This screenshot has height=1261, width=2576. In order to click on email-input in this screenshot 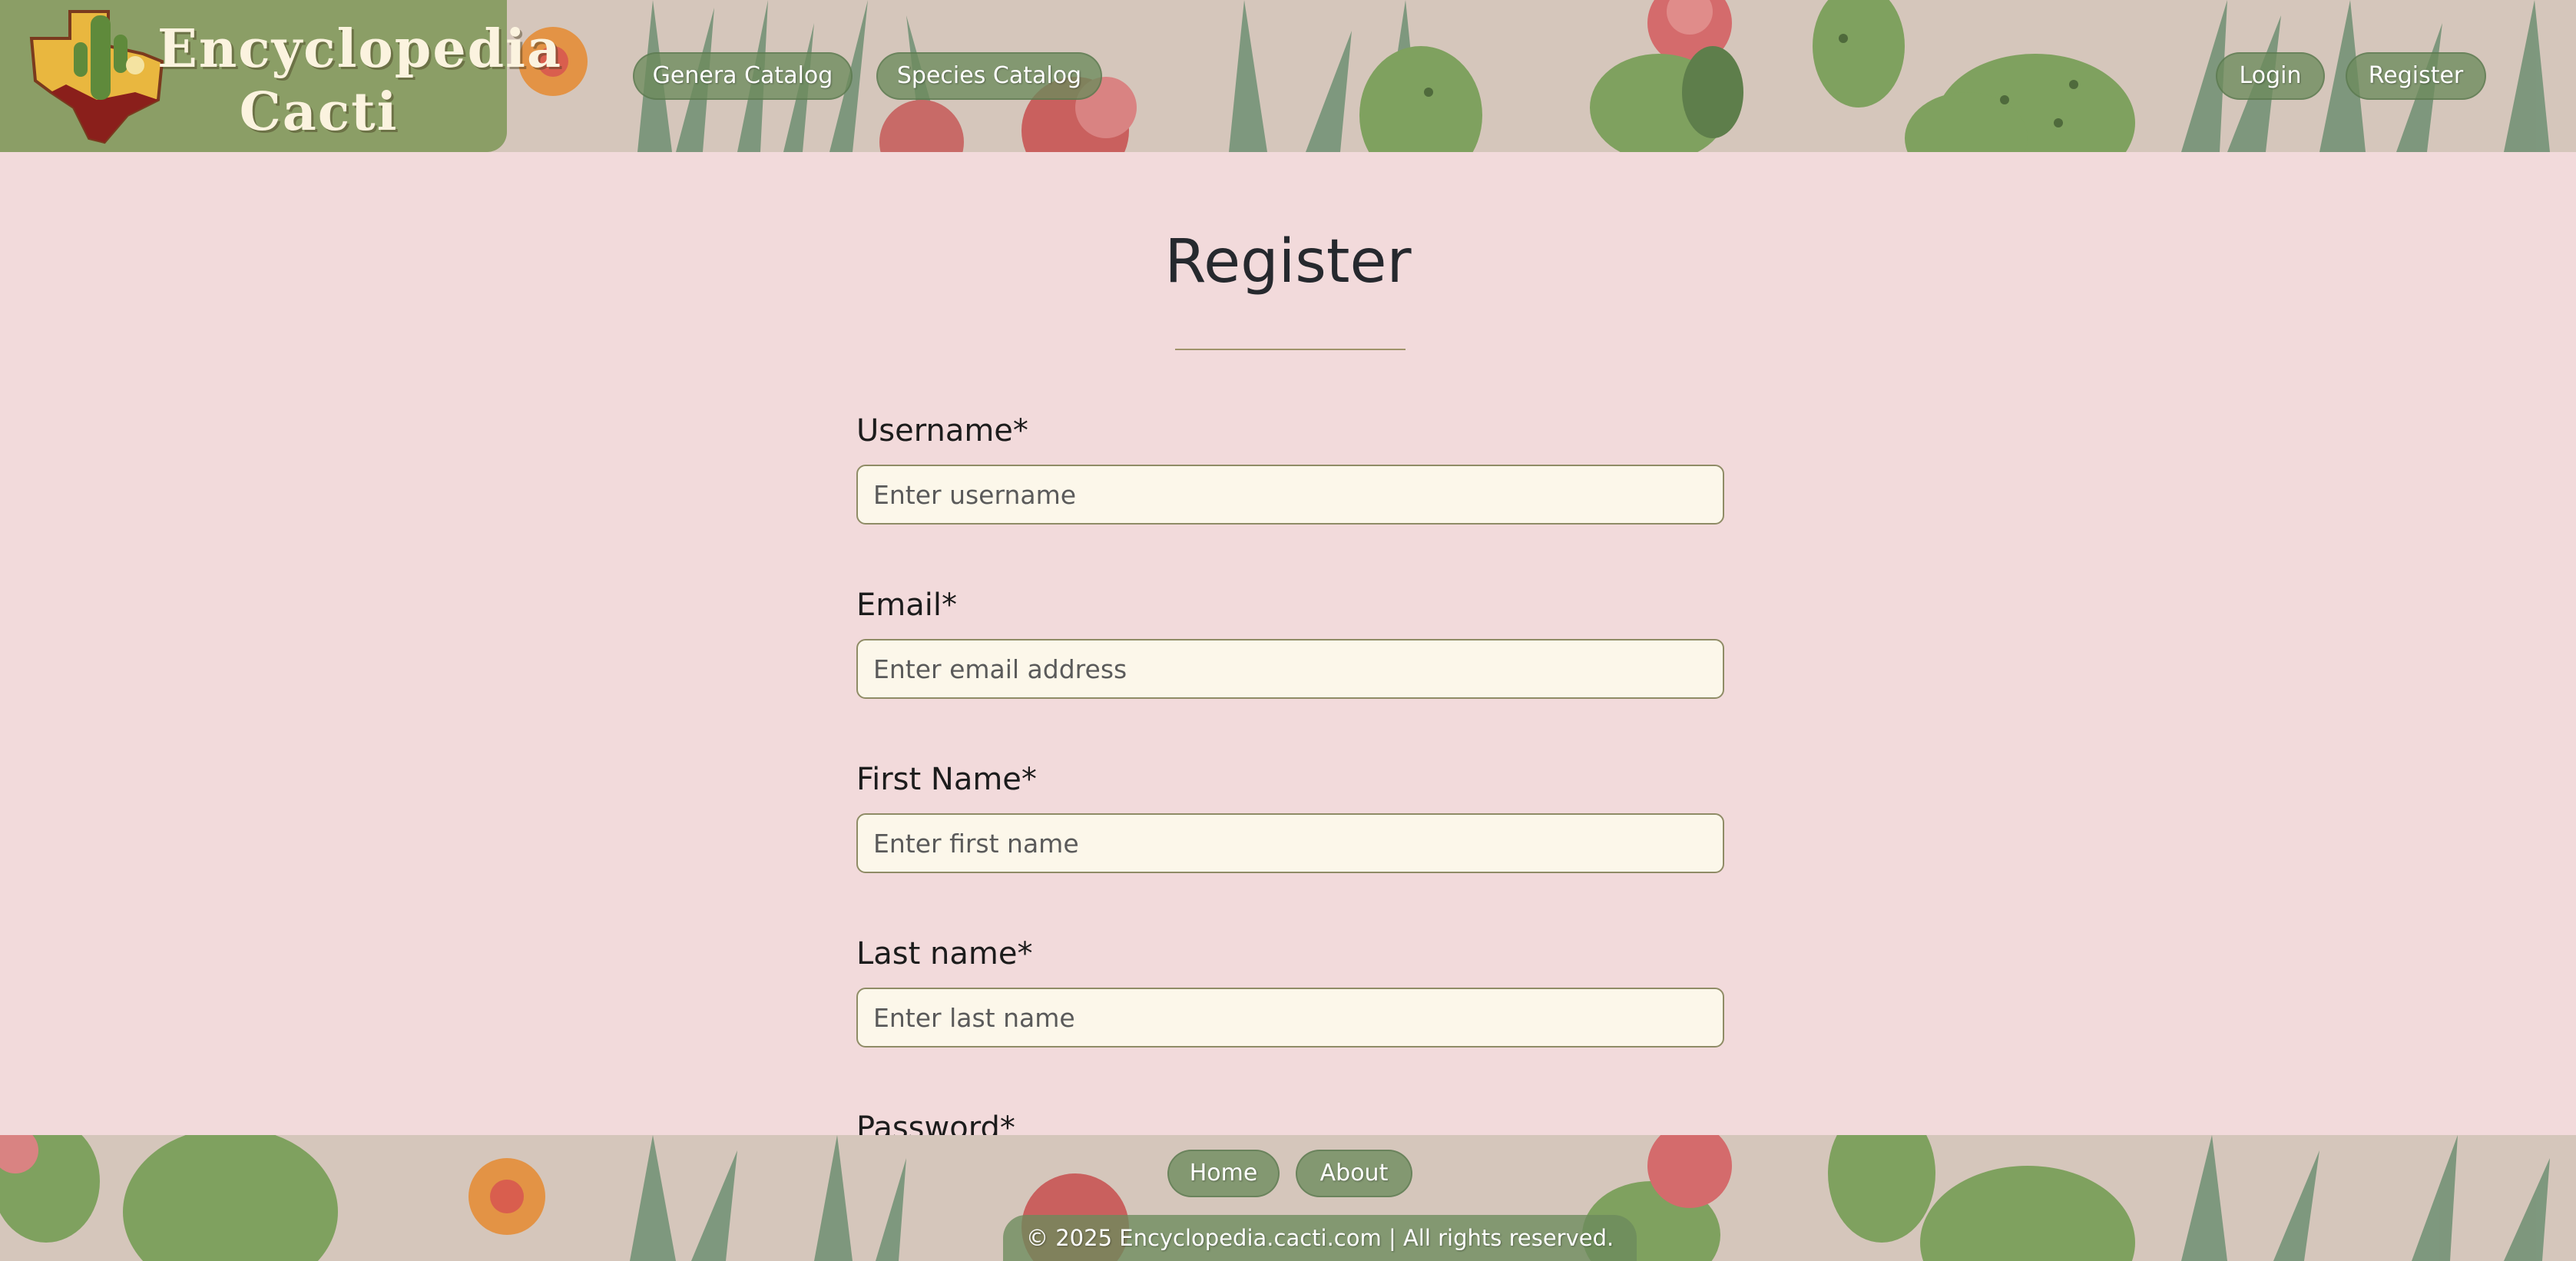, I will do `click(1290, 669)`.